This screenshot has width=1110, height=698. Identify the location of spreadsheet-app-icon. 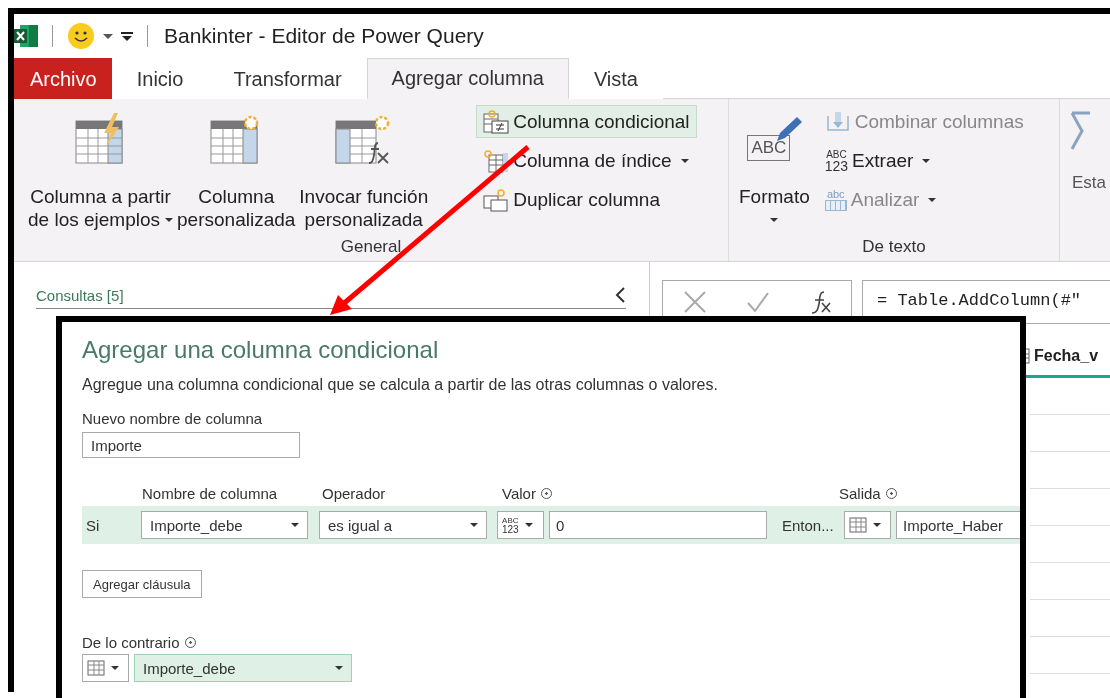
(26, 36).